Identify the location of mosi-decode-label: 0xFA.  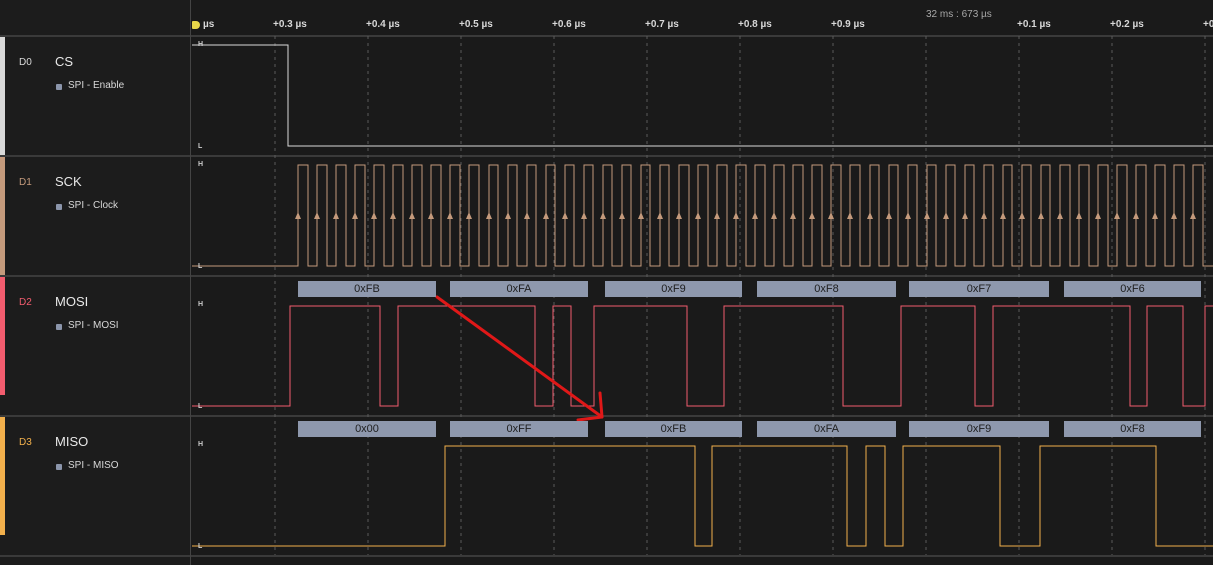
(519, 289).